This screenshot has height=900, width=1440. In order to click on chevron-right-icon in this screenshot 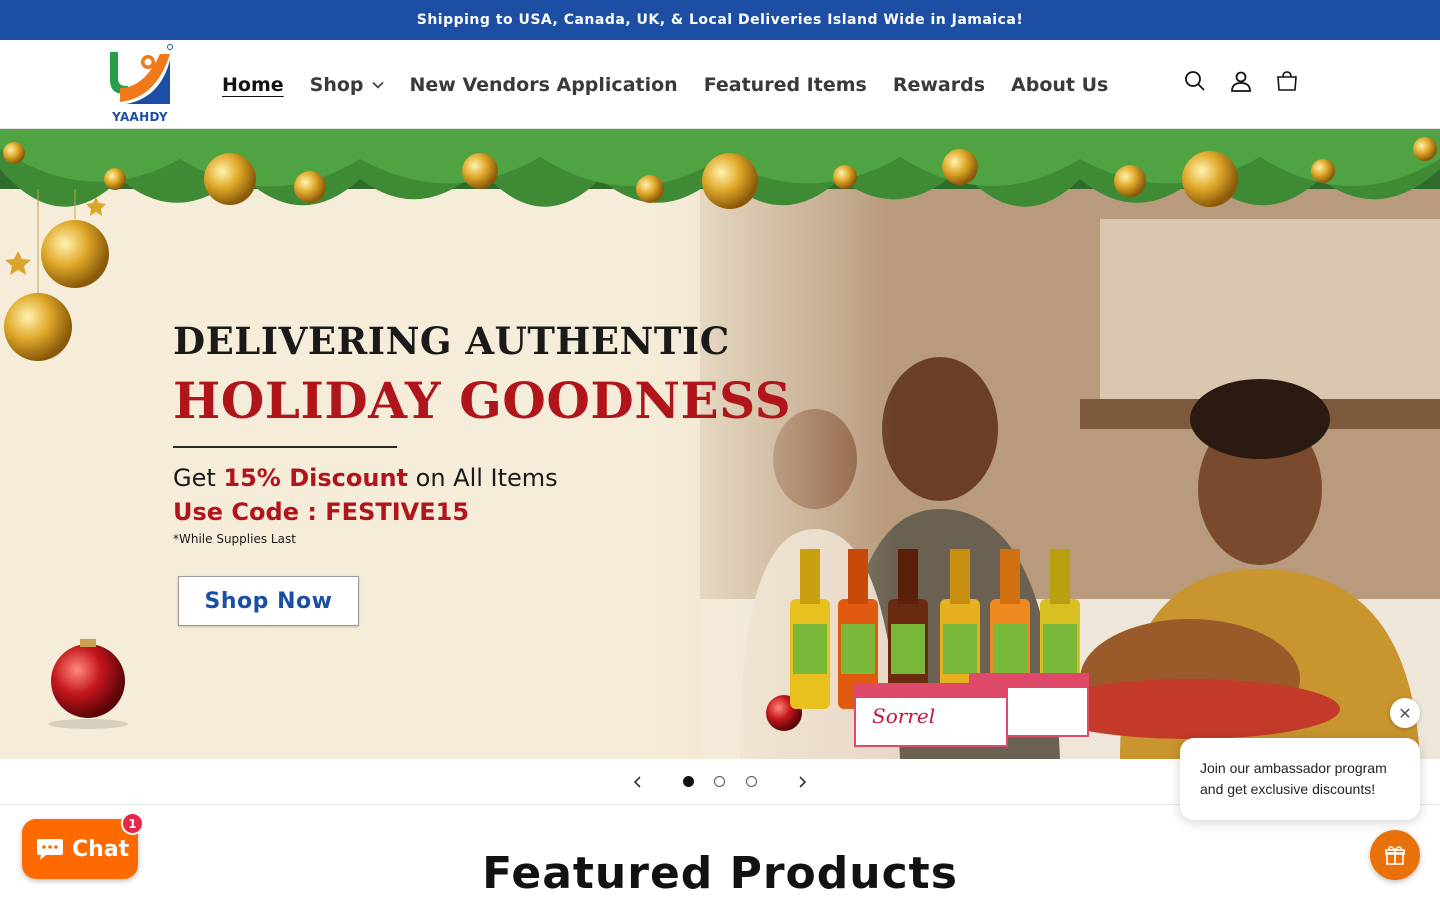, I will do `click(803, 782)`.